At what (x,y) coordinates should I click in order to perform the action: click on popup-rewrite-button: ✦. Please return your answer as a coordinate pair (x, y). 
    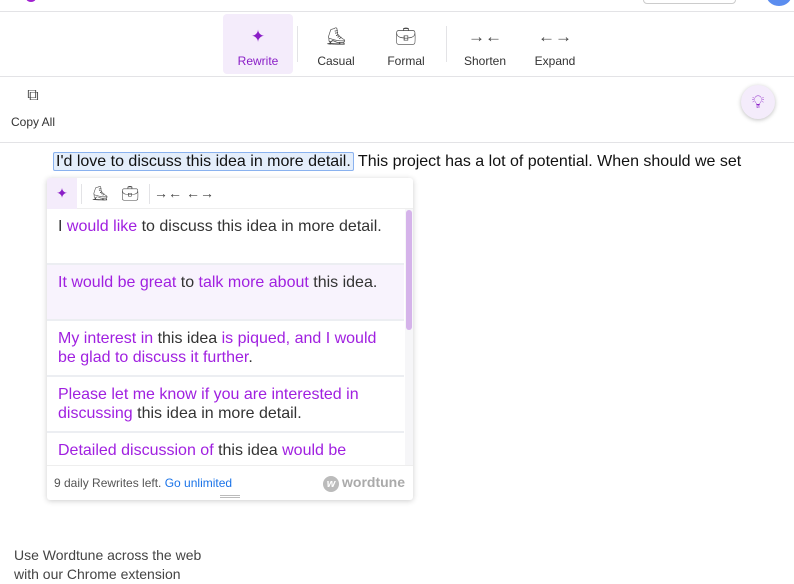
    Looking at the image, I should click on (62, 193).